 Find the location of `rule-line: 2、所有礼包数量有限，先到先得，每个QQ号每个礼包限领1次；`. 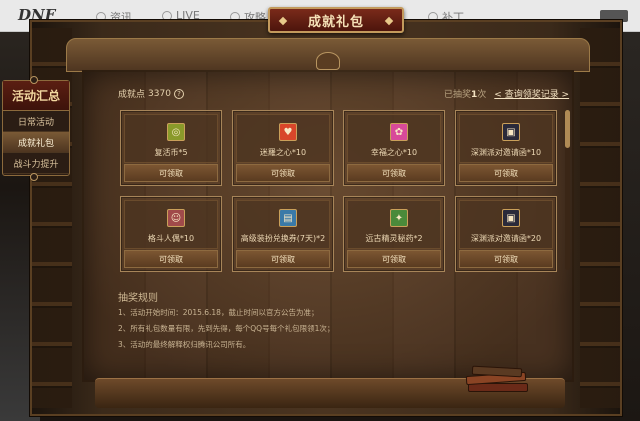

rule-line: 2、所有礼包数量有限，先到先得，每个QQ号每个礼包限领1次； is located at coordinates (226, 328).